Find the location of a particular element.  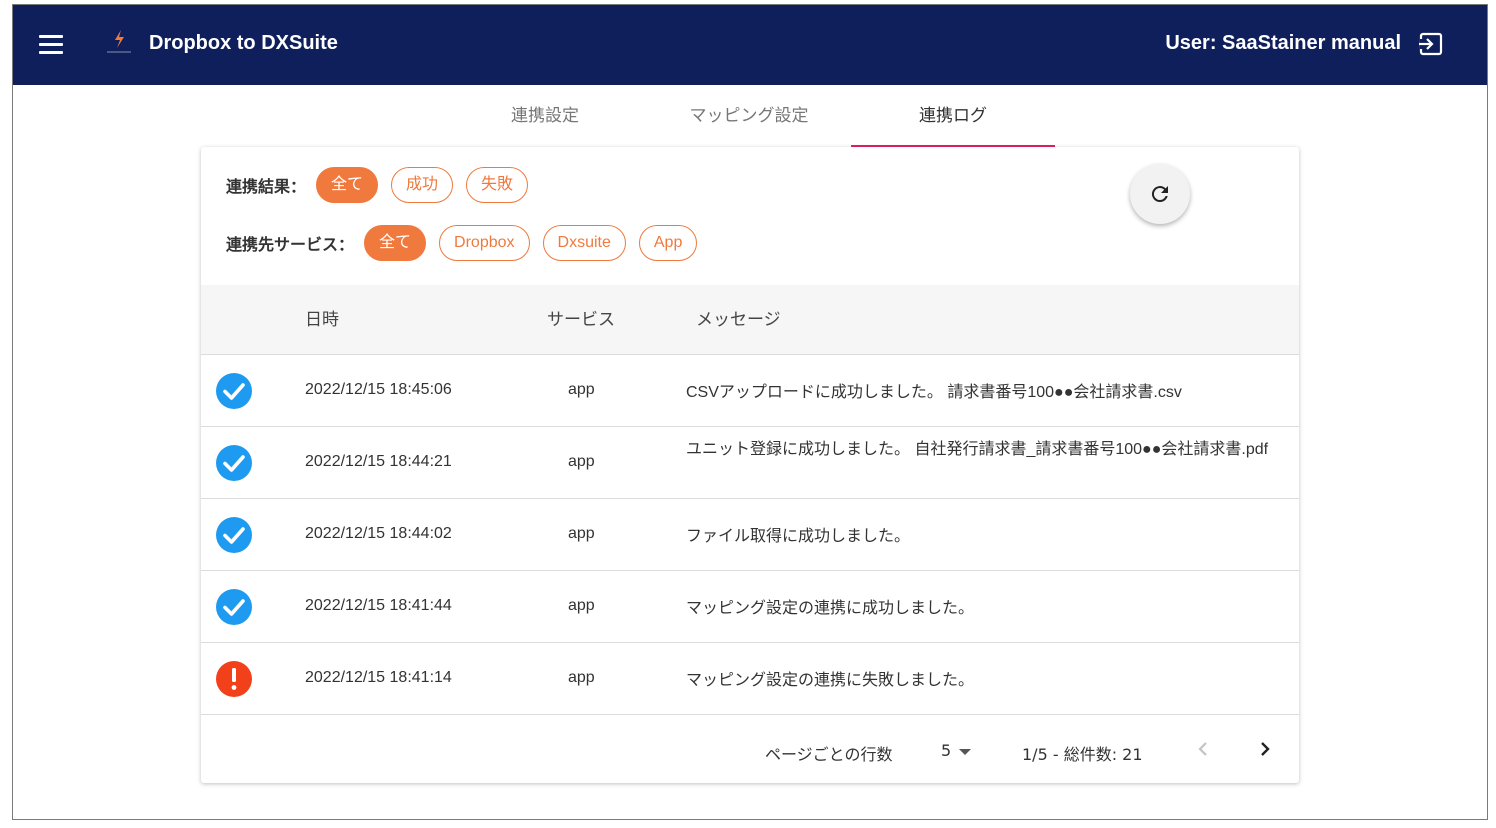

result-chip-success: 成功 is located at coordinates (422, 185).